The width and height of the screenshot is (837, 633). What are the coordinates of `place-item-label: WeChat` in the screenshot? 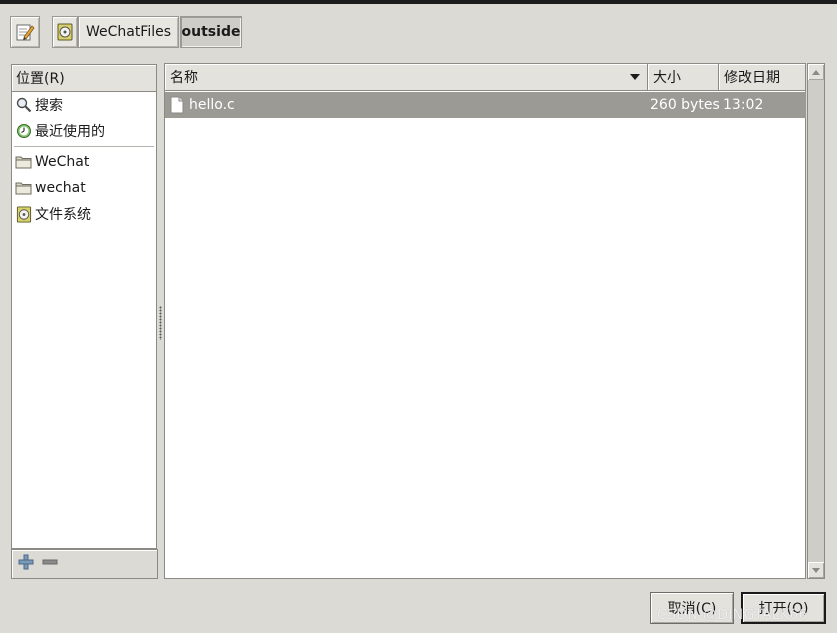 It's located at (62, 162).